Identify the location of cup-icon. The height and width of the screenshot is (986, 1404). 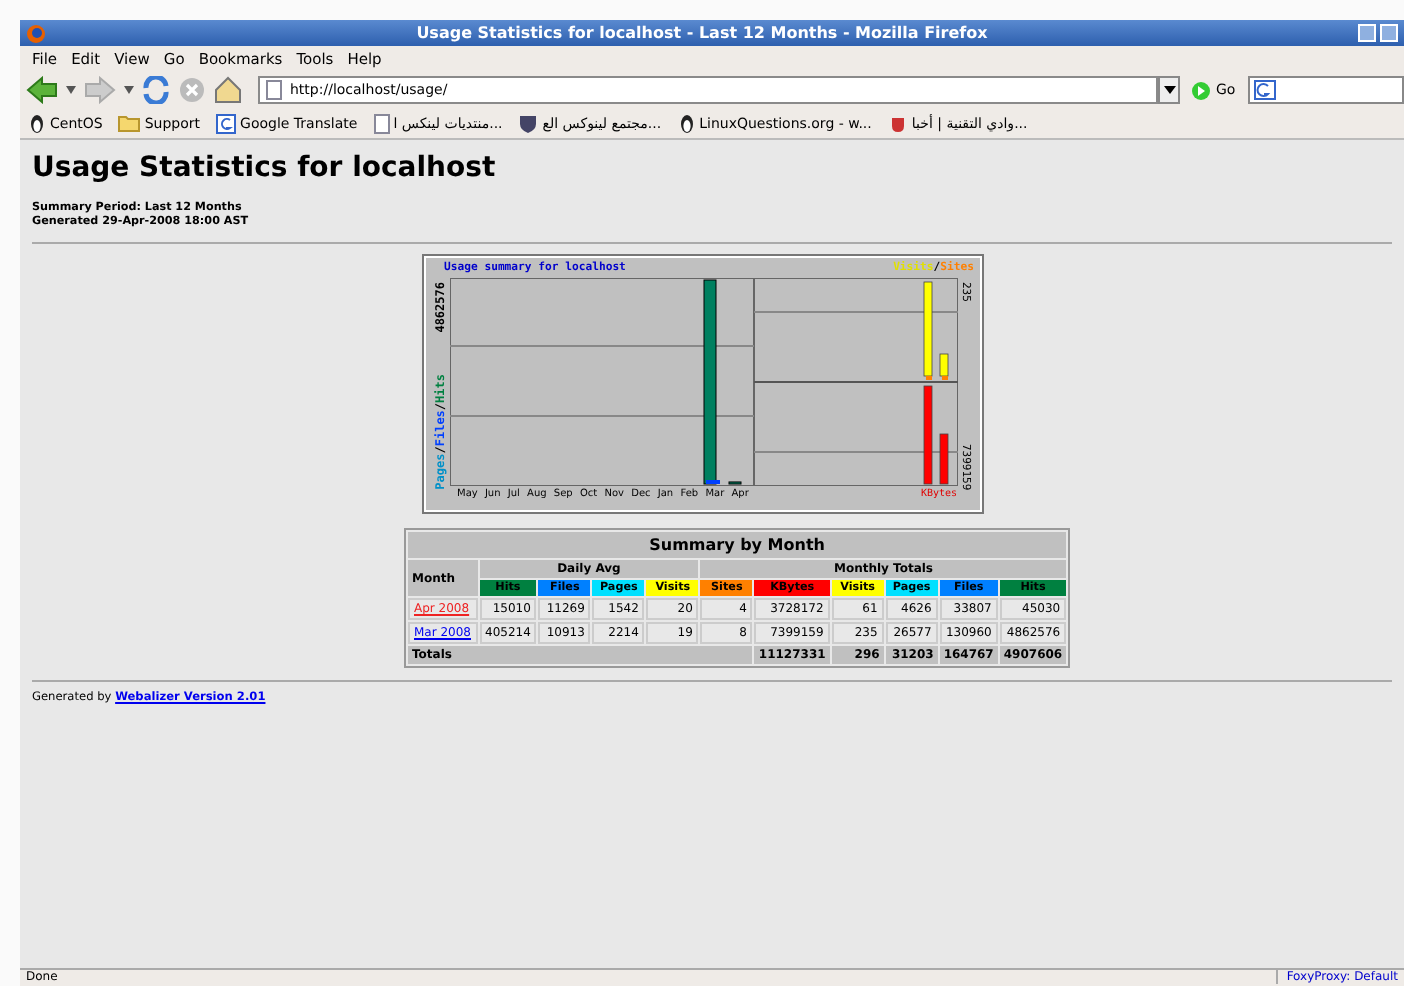
(897, 123).